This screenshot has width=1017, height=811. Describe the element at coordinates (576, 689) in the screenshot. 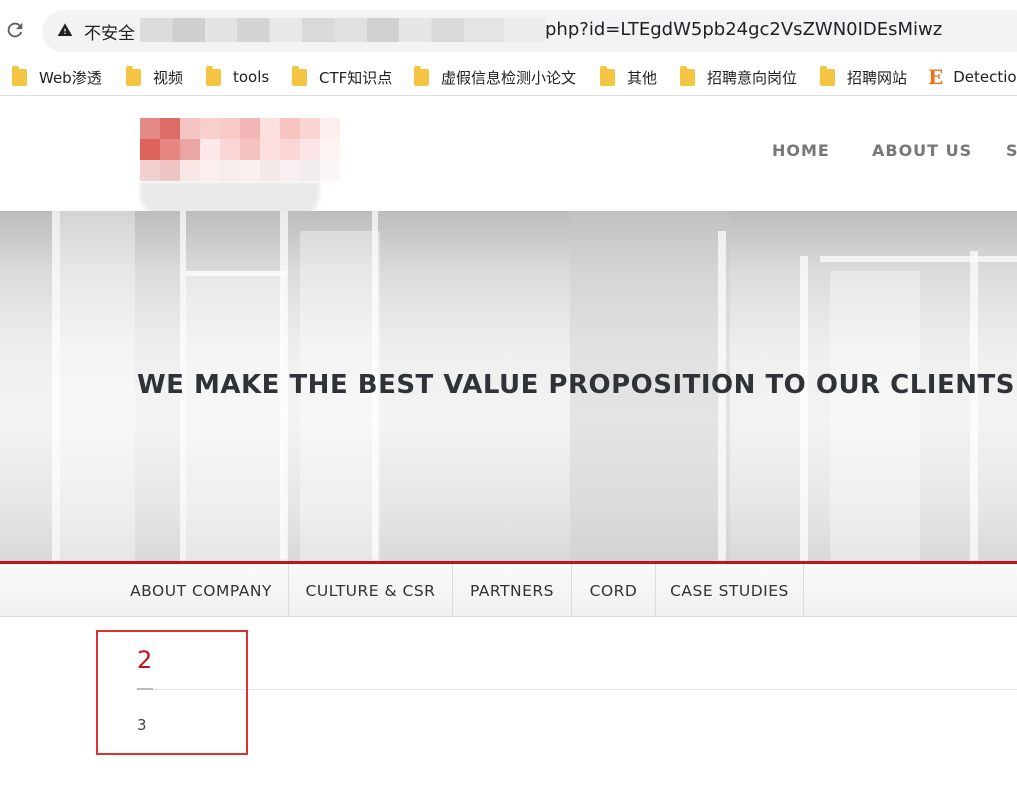

I see `content-divider` at that location.